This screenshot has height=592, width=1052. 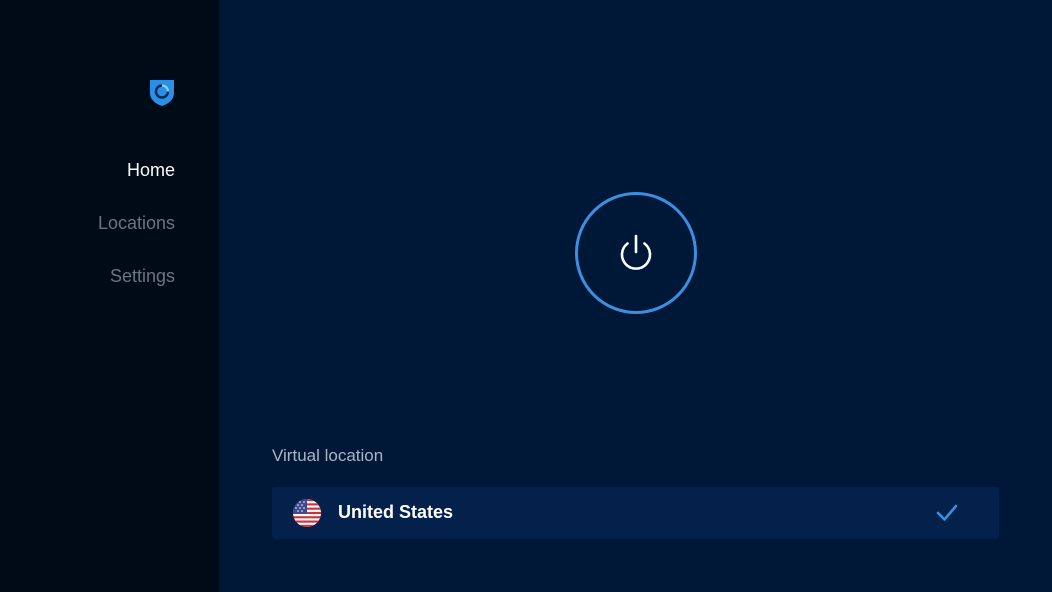 I want to click on virtual-location-label: Virtual location, so click(x=328, y=455).